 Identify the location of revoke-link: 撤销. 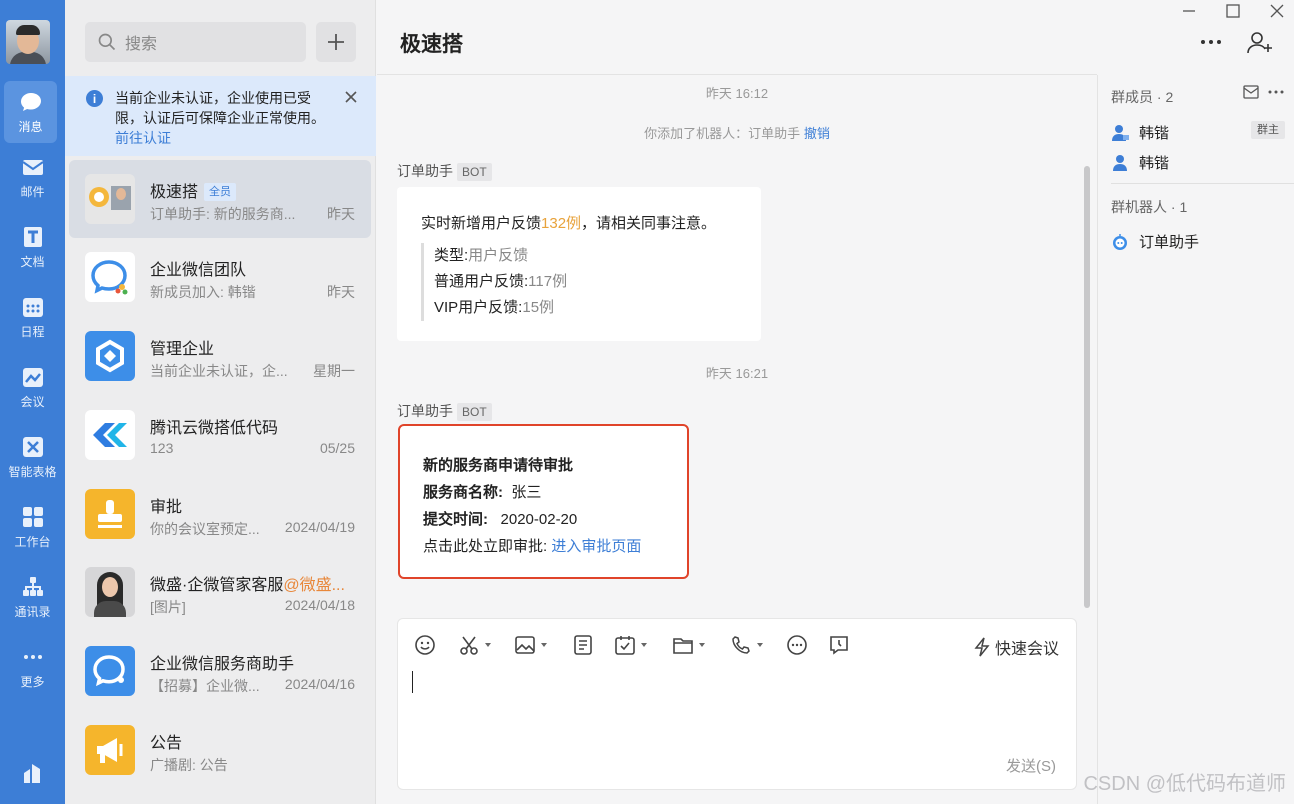
(817, 133).